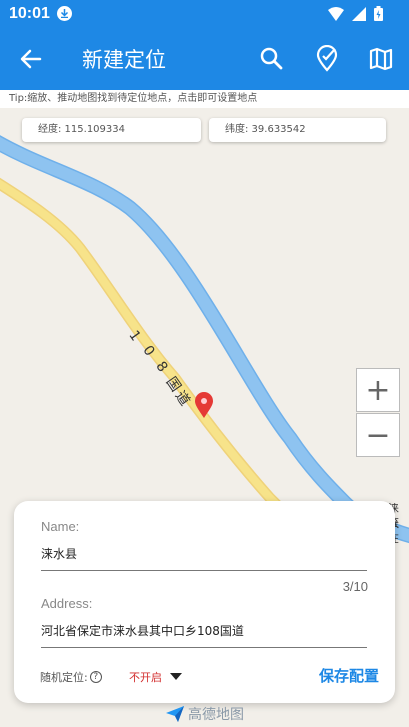 This screenshot has height=727, width=409. I want to click on page-title: 新建定位, so click(124, 60).